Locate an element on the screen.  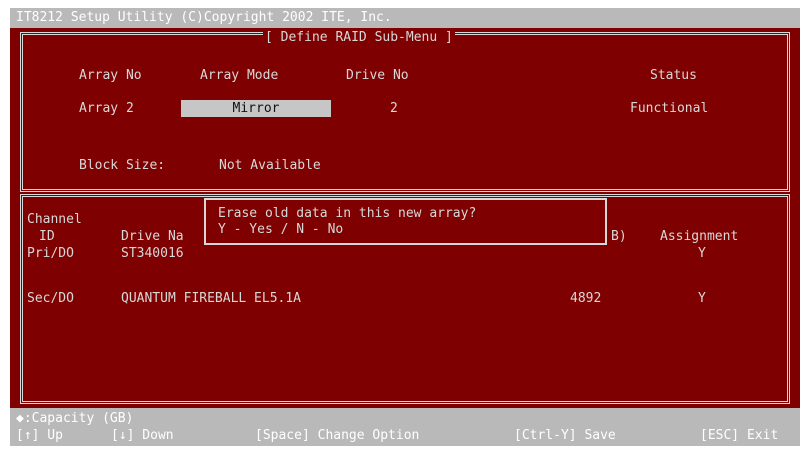
capacity-legend-label: :Capacity (GB) is located at coordinates (78, 418).